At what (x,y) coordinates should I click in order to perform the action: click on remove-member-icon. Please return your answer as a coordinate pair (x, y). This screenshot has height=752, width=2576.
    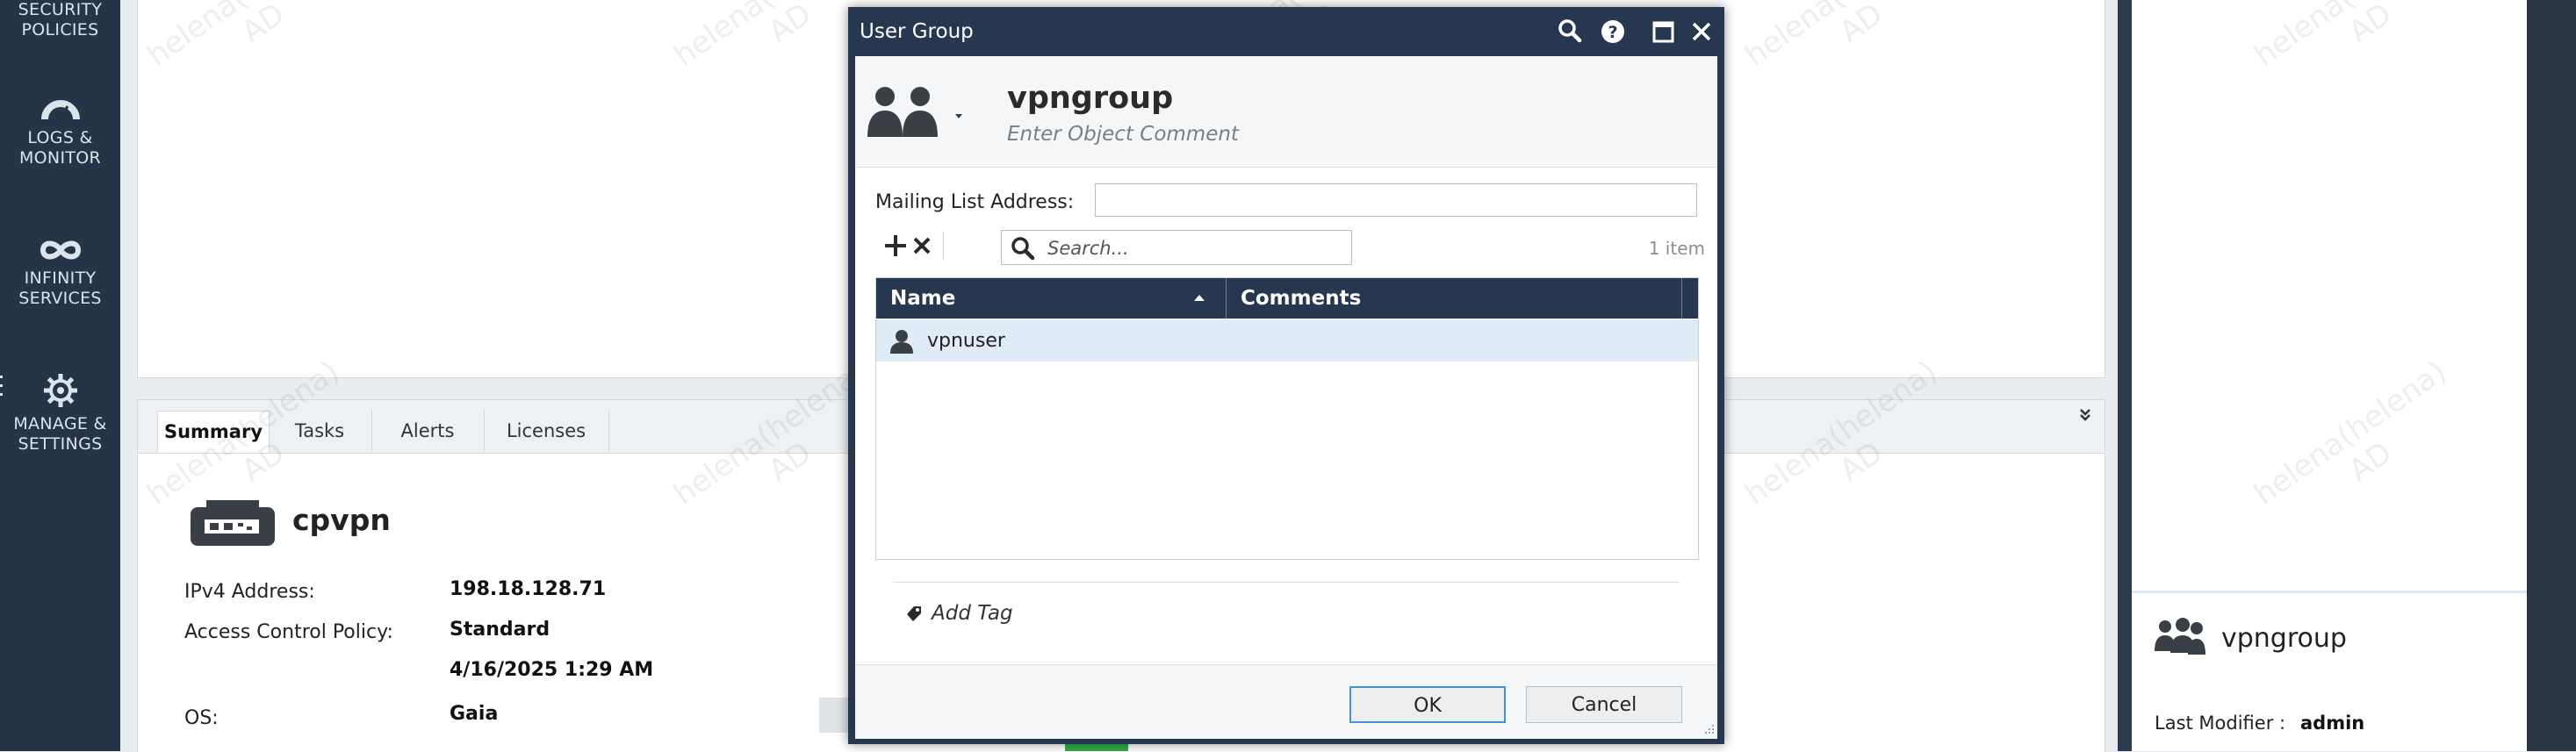
    Looking at the image, I should click on (921, 246).